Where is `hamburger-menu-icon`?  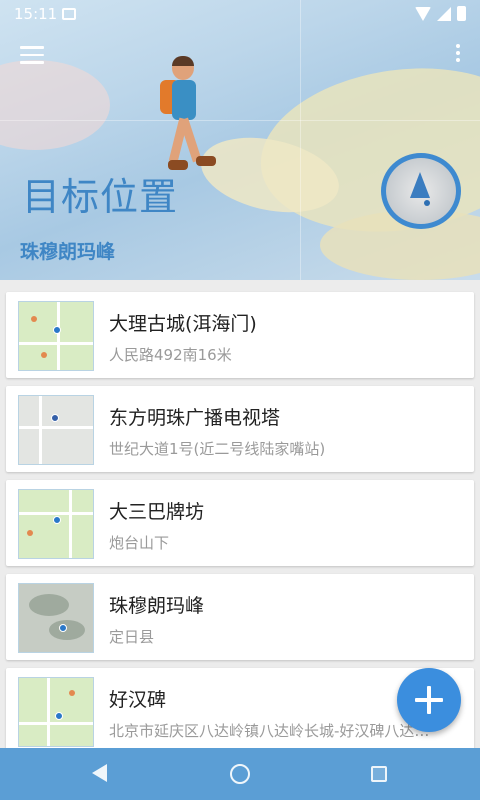 hamburger-menu-icon is located at coordinates (32, 56).